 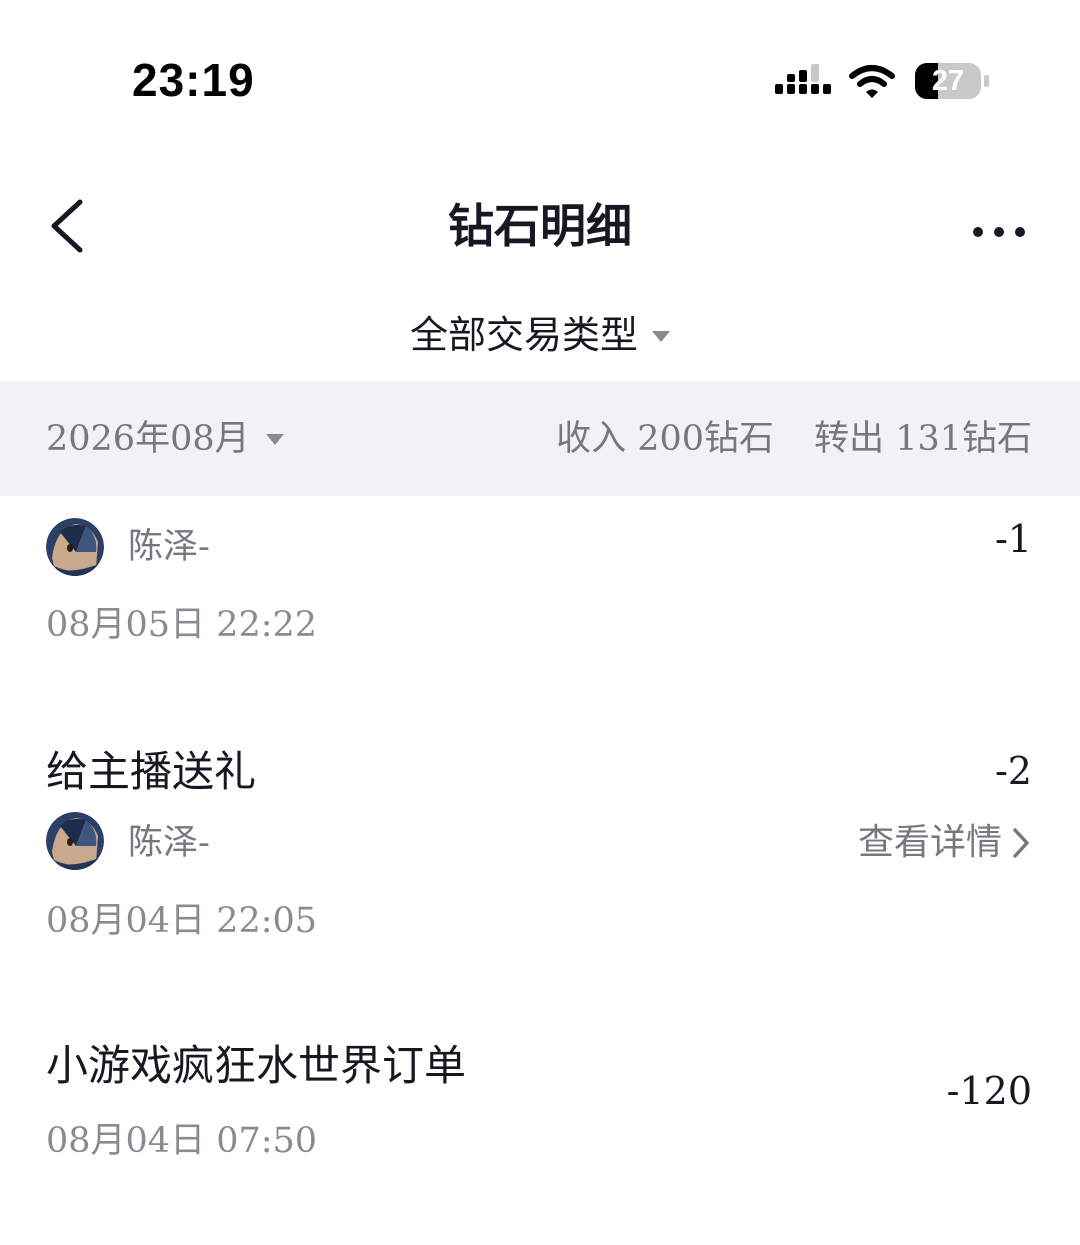 I want to click on wifi-icon, so click(x=872, y=81).